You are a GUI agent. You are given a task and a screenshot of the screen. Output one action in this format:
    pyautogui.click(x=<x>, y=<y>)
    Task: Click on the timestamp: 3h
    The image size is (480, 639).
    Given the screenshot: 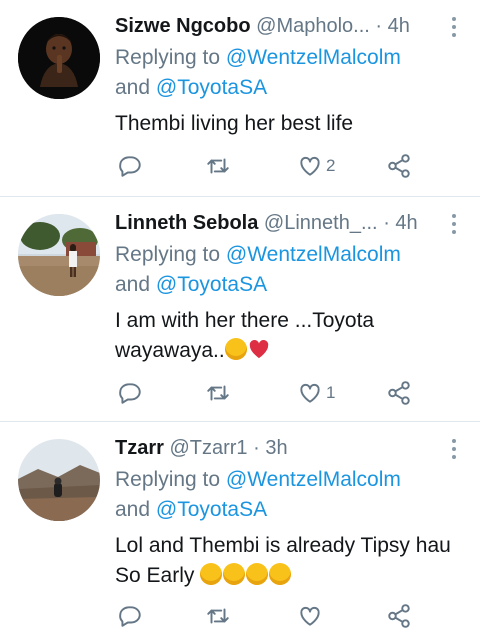 What is the action you would take?
    pyautogui.click(x=276, y=448)
    